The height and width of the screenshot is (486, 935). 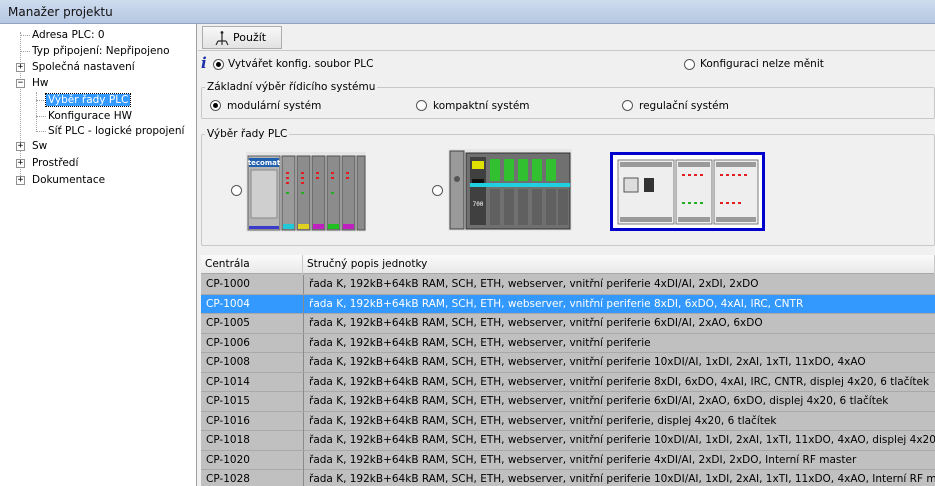 I want to click on cell-central: CP-1004, so click(x=228, y=303).